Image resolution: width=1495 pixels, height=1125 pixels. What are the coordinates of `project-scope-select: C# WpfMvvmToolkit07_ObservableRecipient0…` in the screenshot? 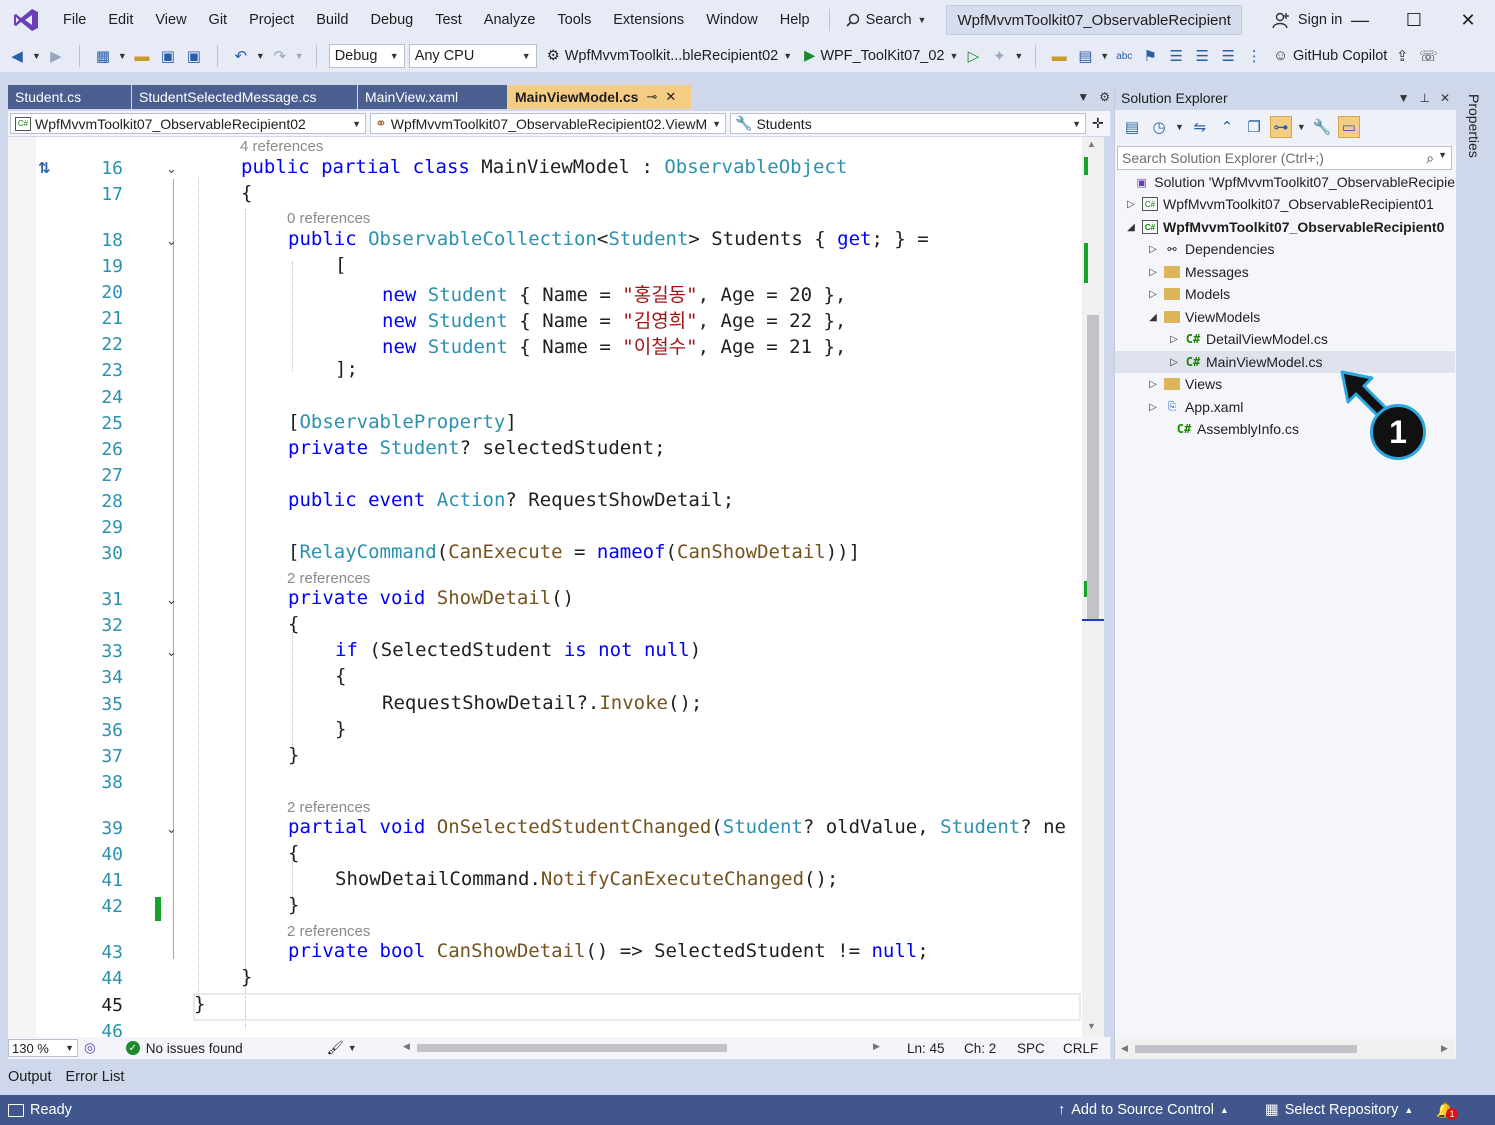 It's located at (188, 123).